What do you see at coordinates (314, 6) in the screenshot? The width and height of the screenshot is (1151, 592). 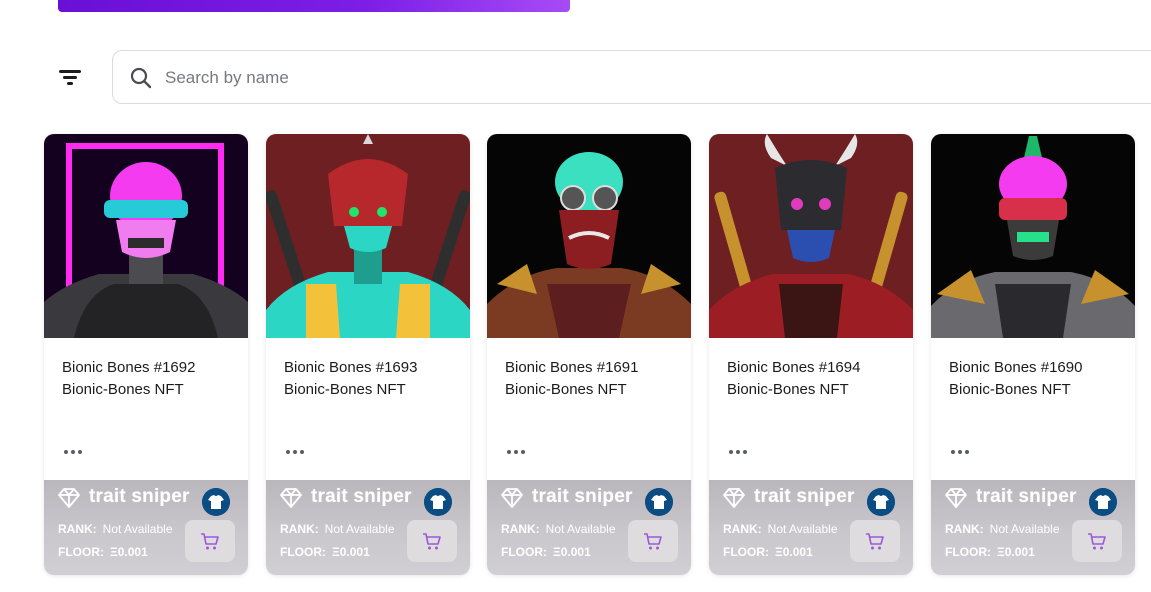 I see `promo-banner-bar` at bounding box center [314, 6].